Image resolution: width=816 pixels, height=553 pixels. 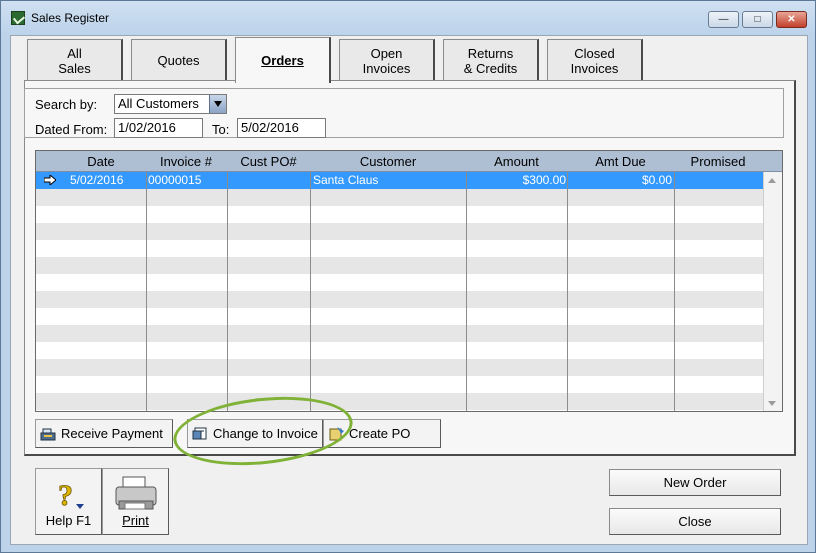 I want to click on cell-customer: Santa Claus, so click(x=346, y=180).